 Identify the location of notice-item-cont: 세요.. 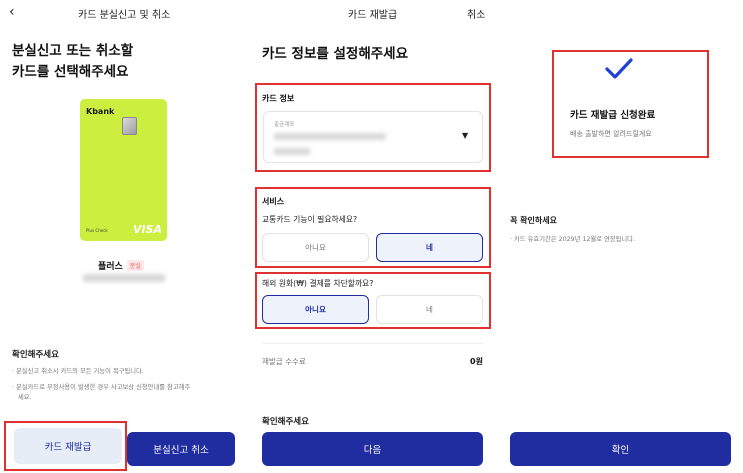
(25, 397).